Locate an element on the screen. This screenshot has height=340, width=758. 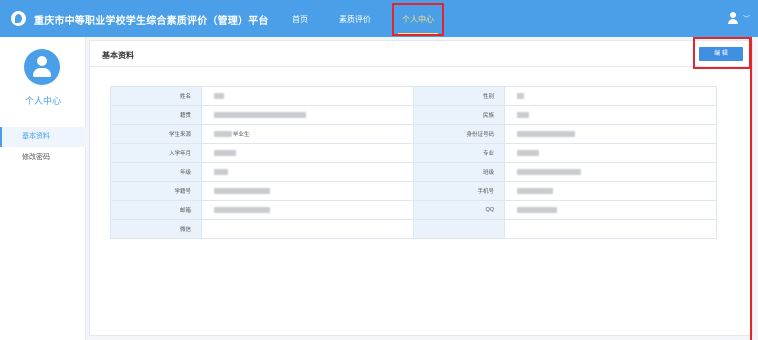
value-name is located at coordinates (307, 96).